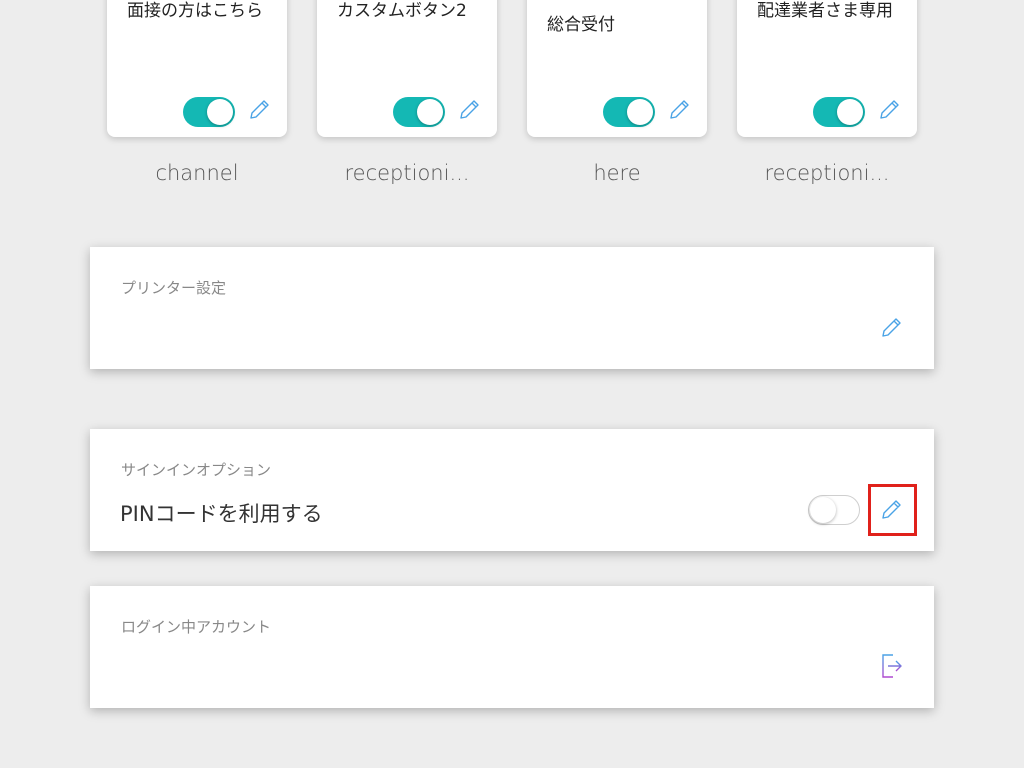 The height and width of the screenshot is (768, 1024). Describe the element at coordinates (512, 308) in the screenshot. I see `printer-settings-section: プリンター設定` at that location.